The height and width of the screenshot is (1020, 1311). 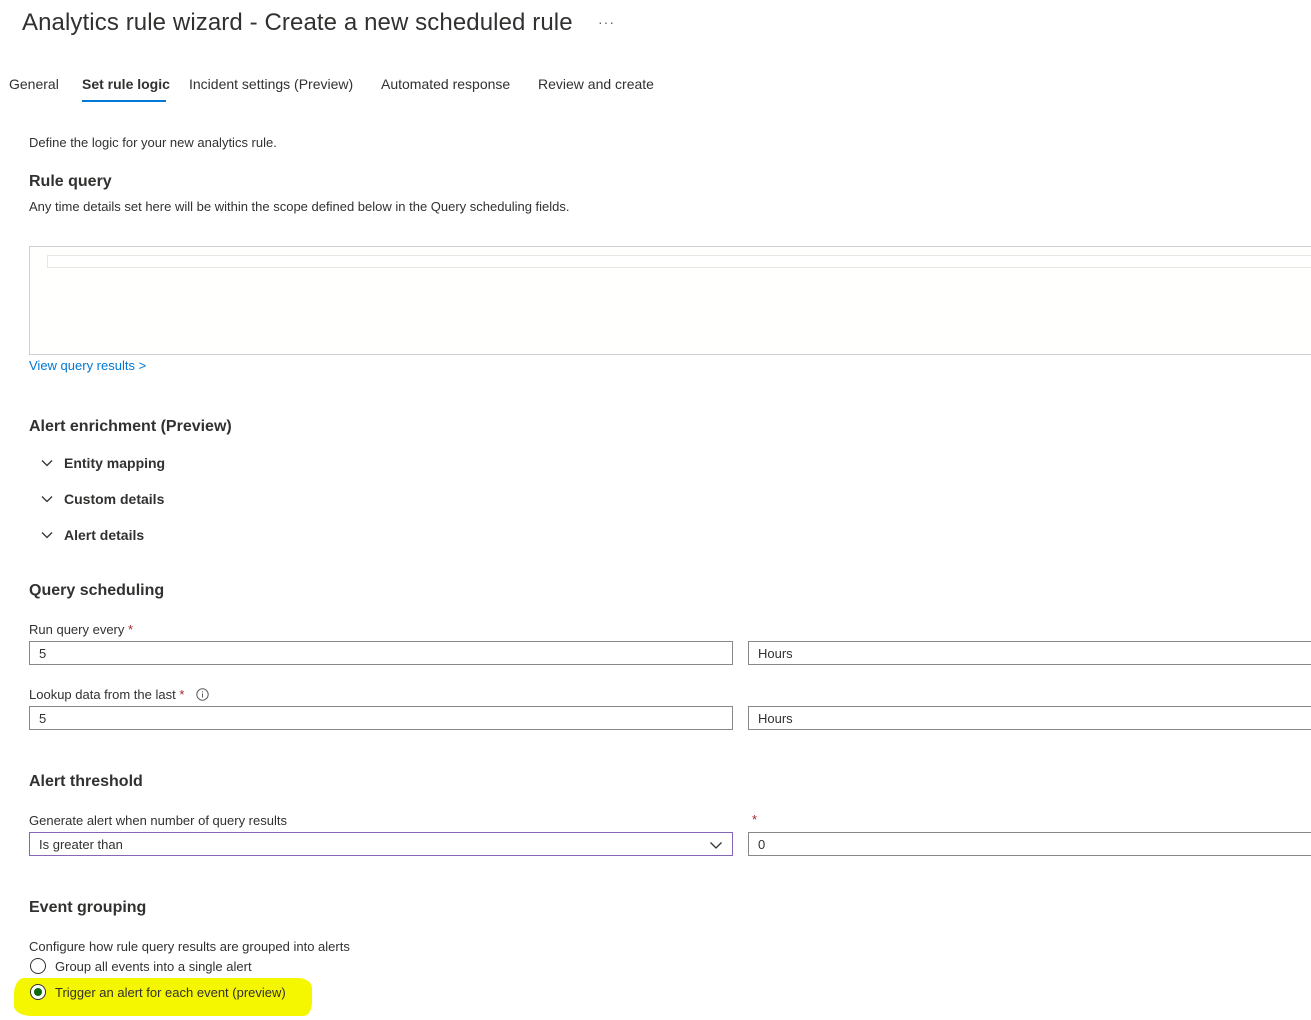 I want to click on lookup-data-label: Lookup data from the last *, so click(x=106, y=694).